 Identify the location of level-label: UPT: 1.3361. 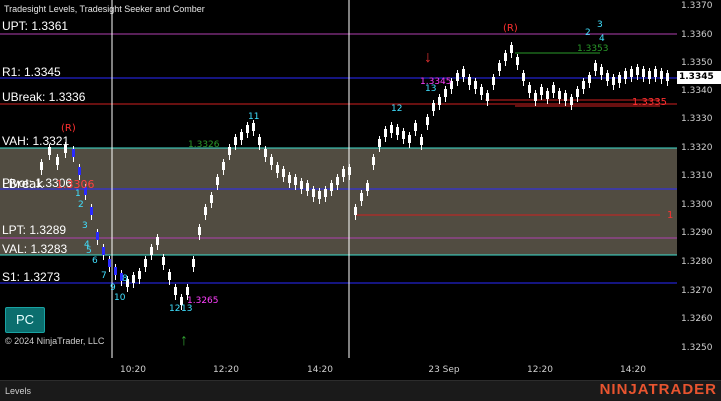
(35, 26).